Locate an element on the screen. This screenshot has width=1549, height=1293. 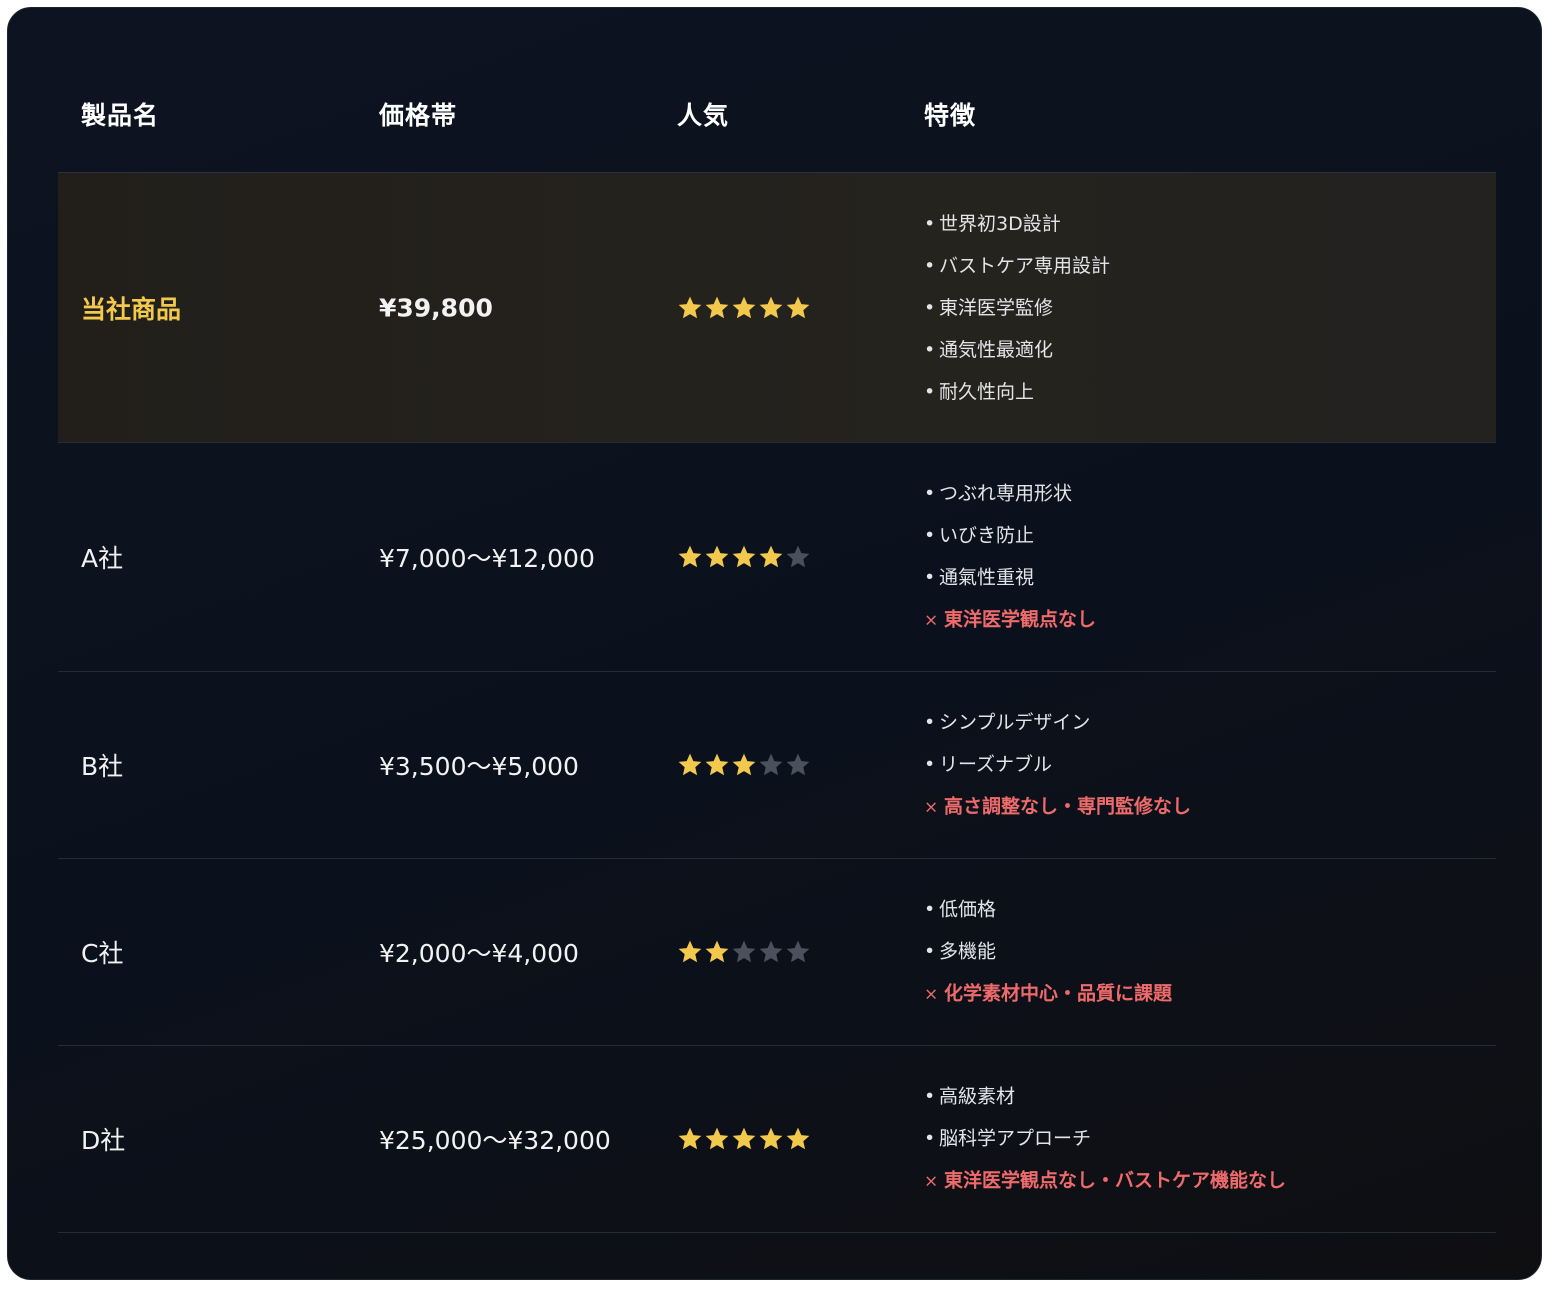
feature-item: • 通気性最適化 is located at coordinates (1017, 350).